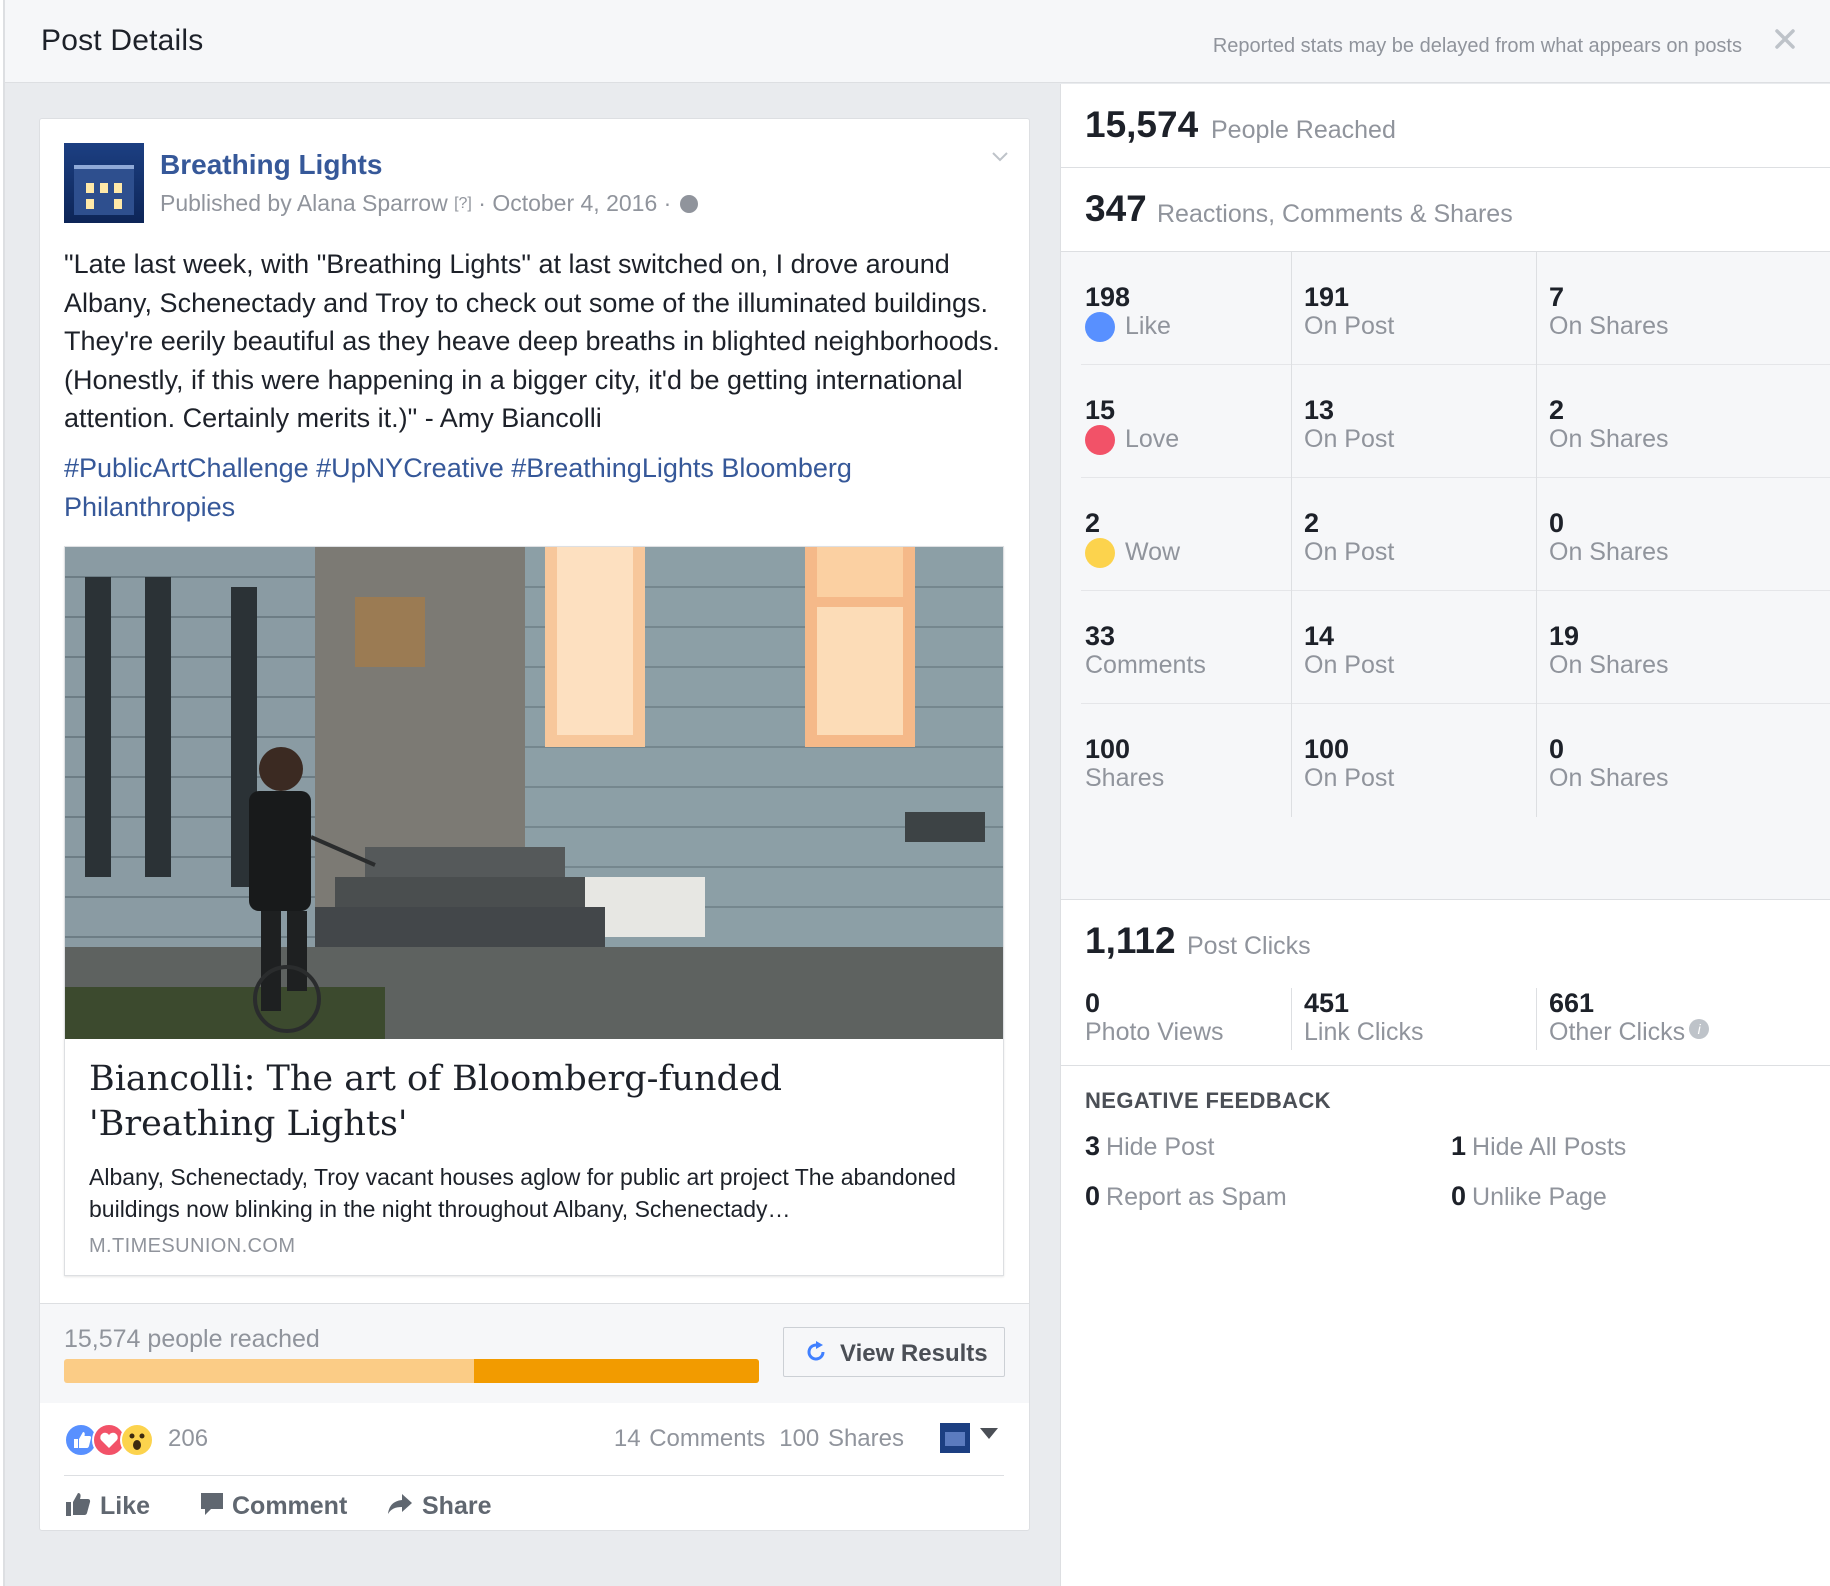 The image size is (1830, 1586). What do you see at coordinates (1539, 1197) in the screenshot?
I see `unlike-label: Unlike Page` at bounding box center [1539, 1197].